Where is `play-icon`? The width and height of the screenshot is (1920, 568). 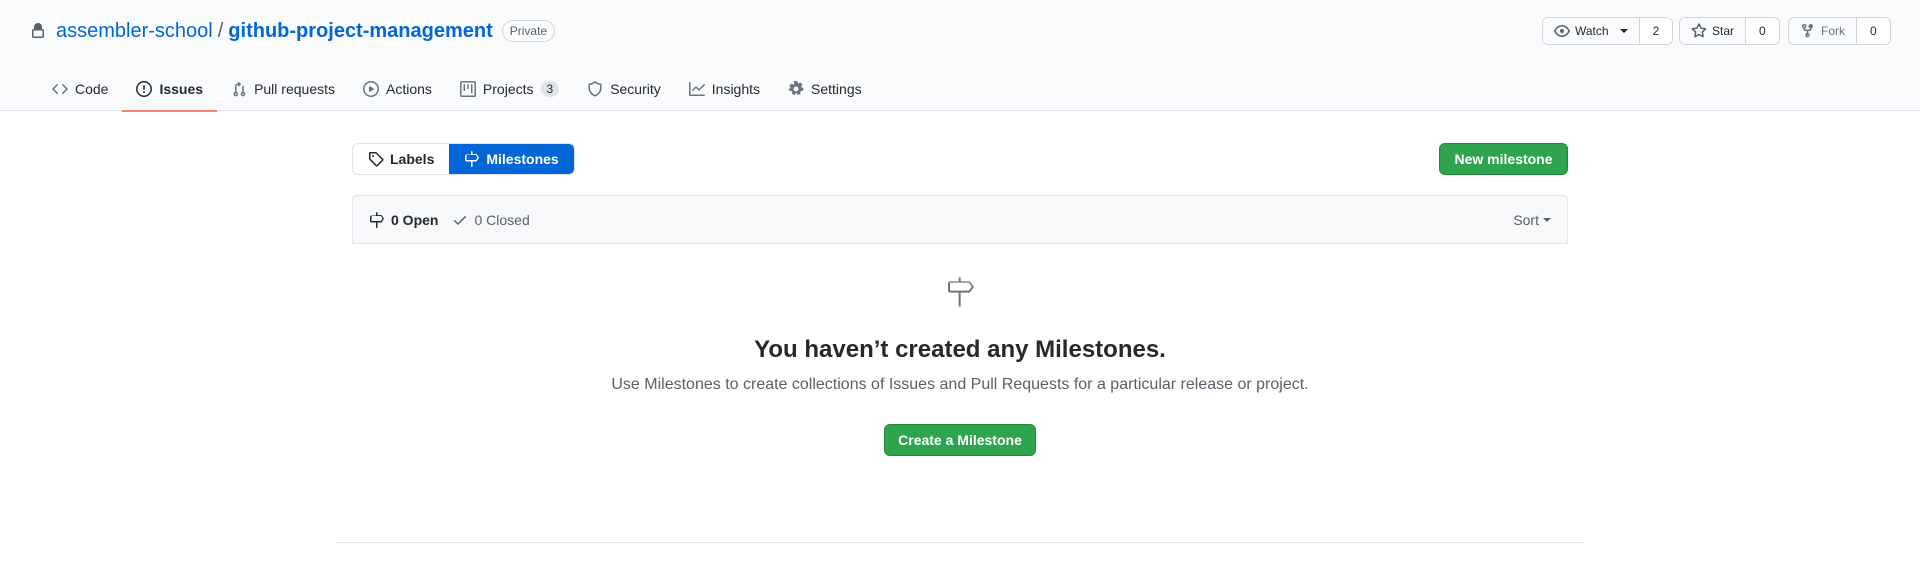 play-icon is located at coordinates (371, 88).